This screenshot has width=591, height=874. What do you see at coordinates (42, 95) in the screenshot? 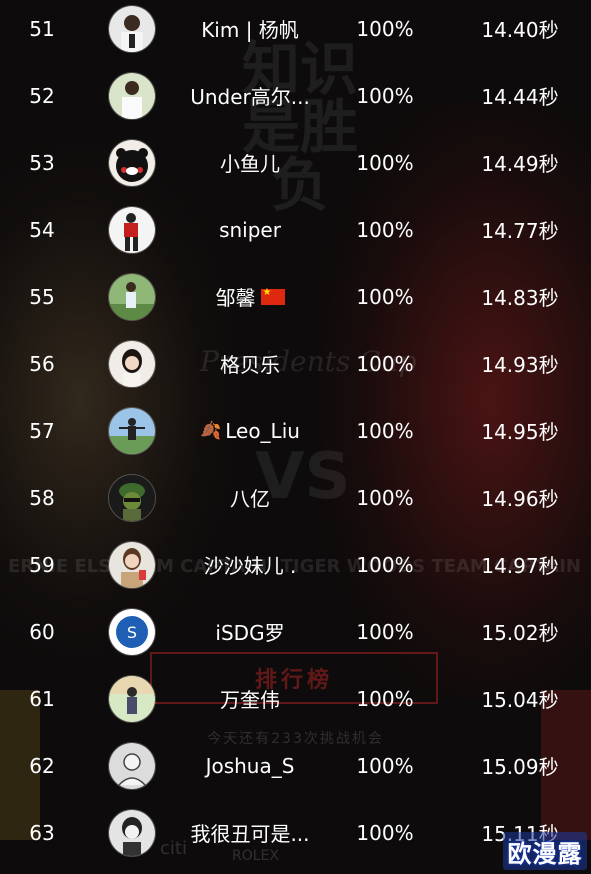
I see `rank-number: 52` at bounding box center [42, 95].